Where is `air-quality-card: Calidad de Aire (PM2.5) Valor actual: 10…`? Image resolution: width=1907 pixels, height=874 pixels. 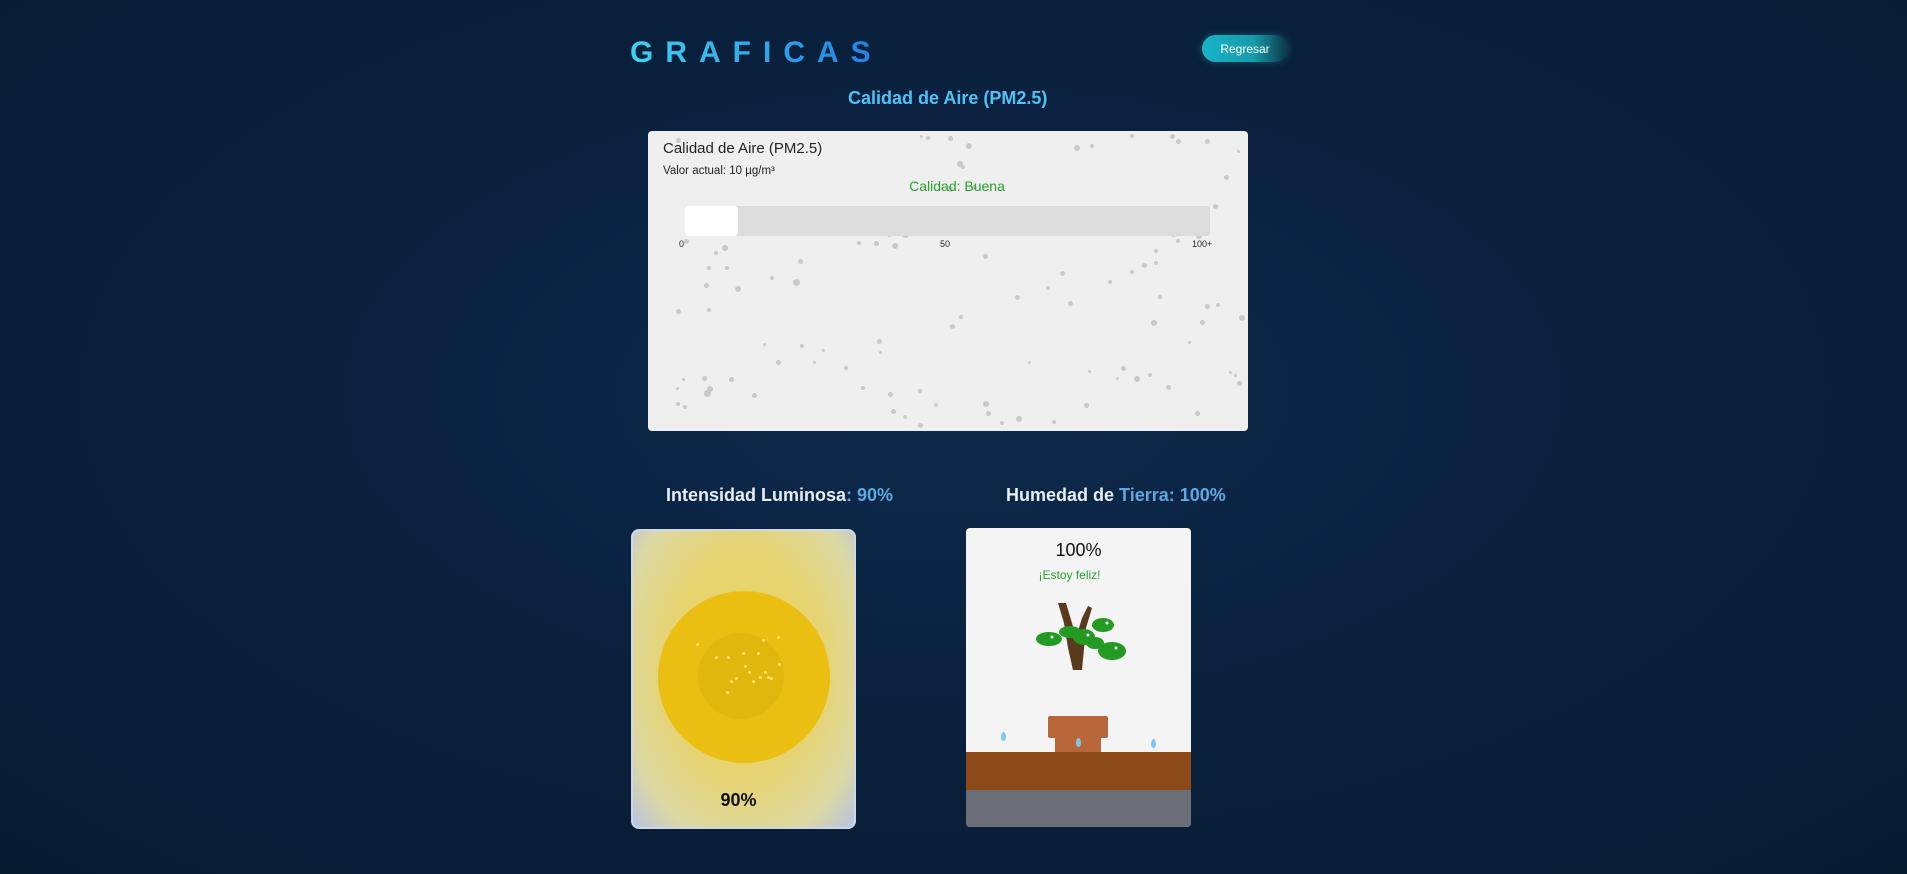 air-quality-card: Calidad de Aire (PM2.5) Valor actual: 10… is located at coordinates (948, 281).